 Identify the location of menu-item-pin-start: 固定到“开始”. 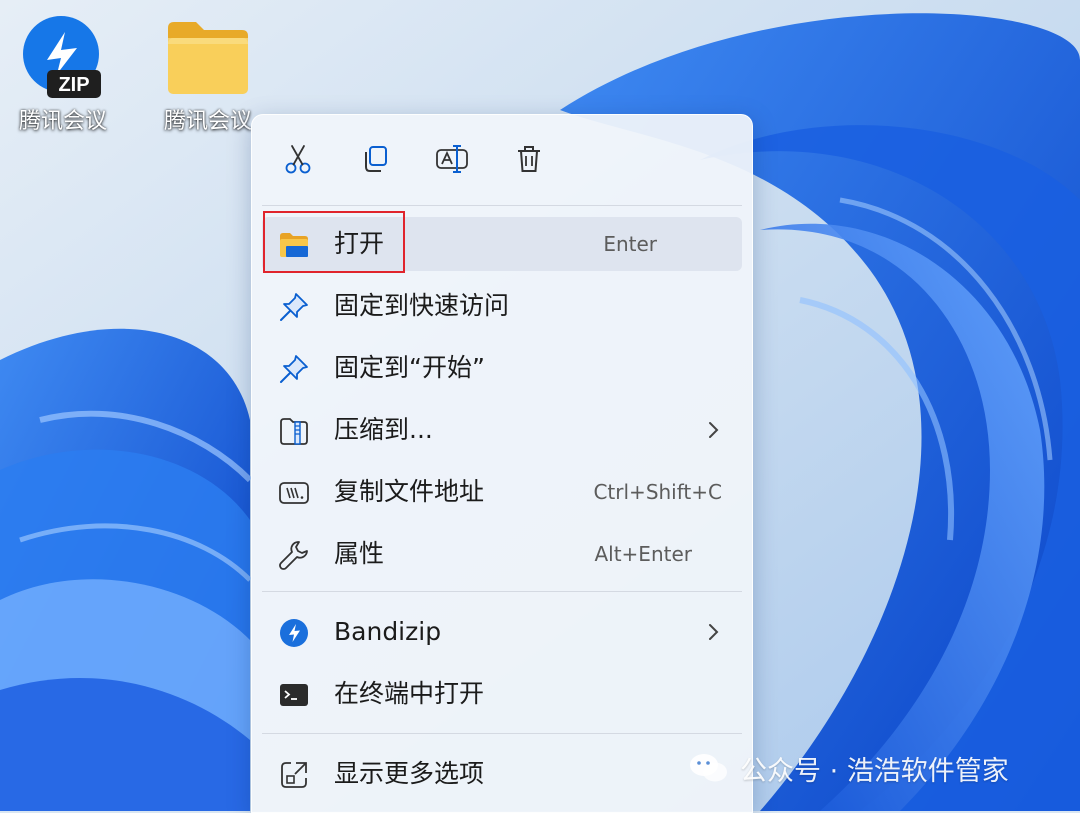
(502, 368).